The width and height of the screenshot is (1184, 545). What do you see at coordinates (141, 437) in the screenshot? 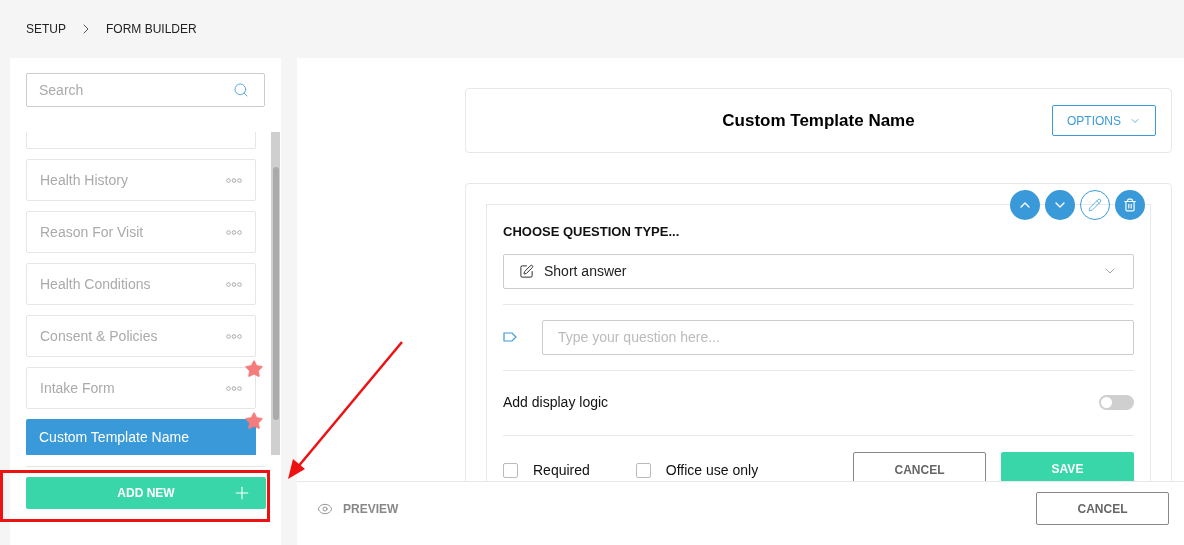
I see `sidebar-item: Custom Template Name` at bounding box center [141, 437].